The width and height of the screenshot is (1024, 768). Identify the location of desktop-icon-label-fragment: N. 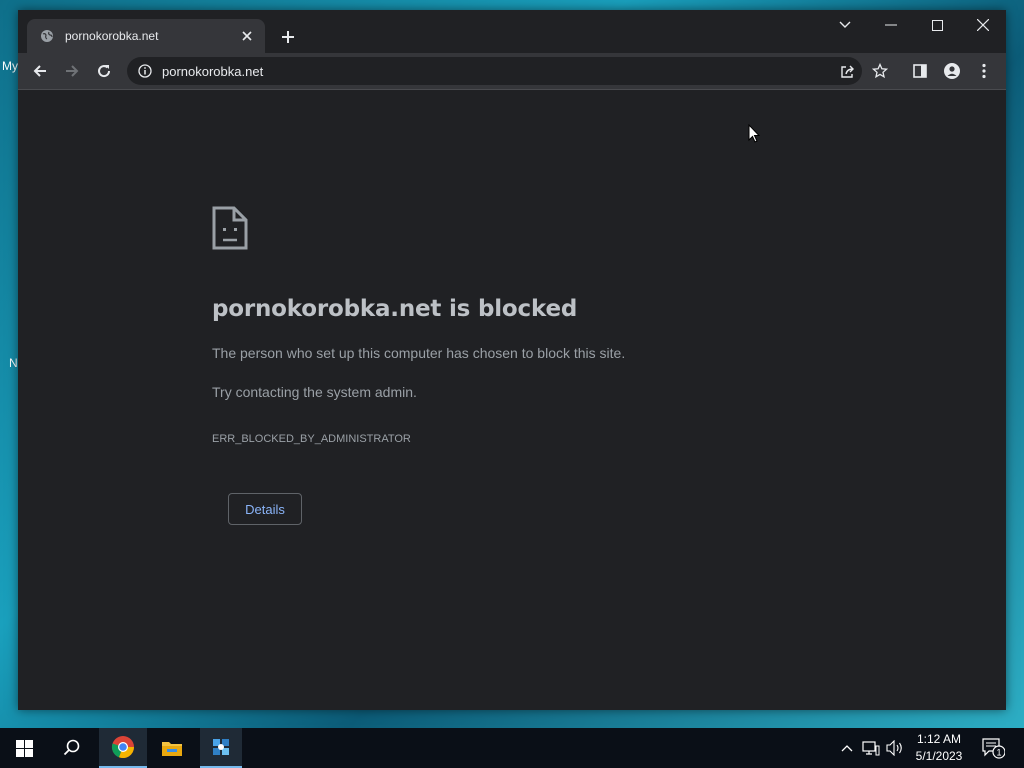
(13, 363).